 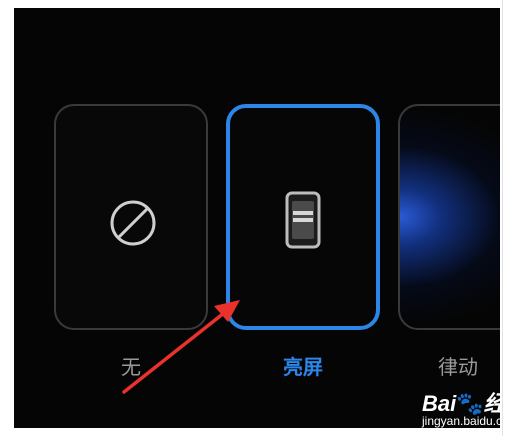 What do you see at coordinates (516, 218) in the screenshot?
I see `page-margin` at bounding box center [516, 218].